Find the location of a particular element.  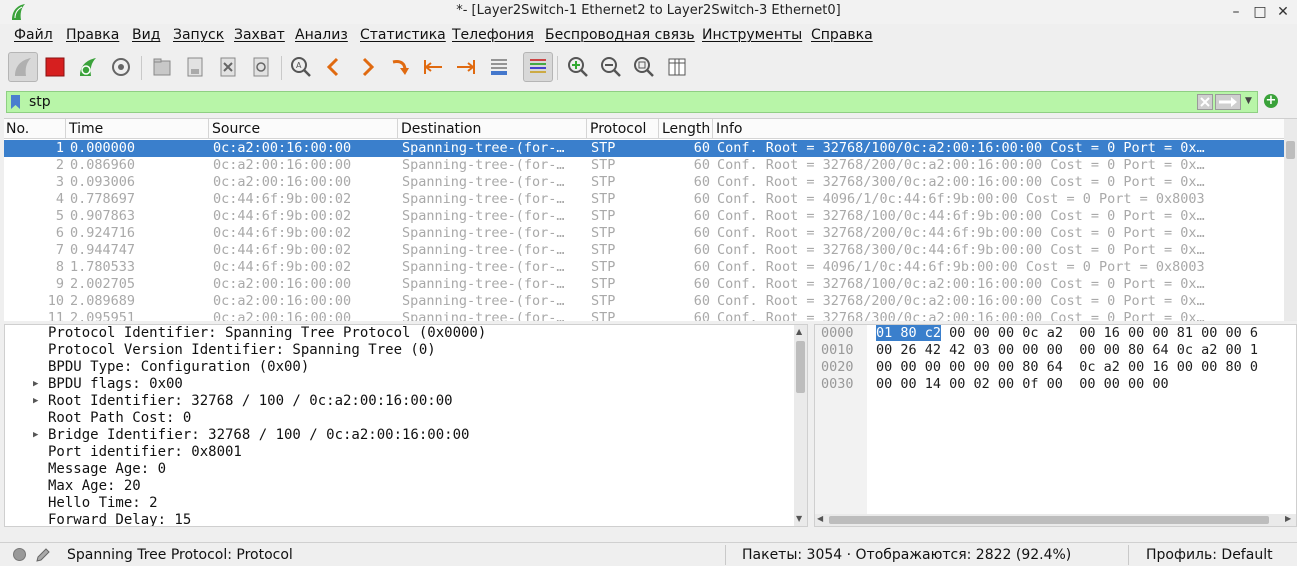

column-header-protocol: Protocol is located at coordinates (618, 129).